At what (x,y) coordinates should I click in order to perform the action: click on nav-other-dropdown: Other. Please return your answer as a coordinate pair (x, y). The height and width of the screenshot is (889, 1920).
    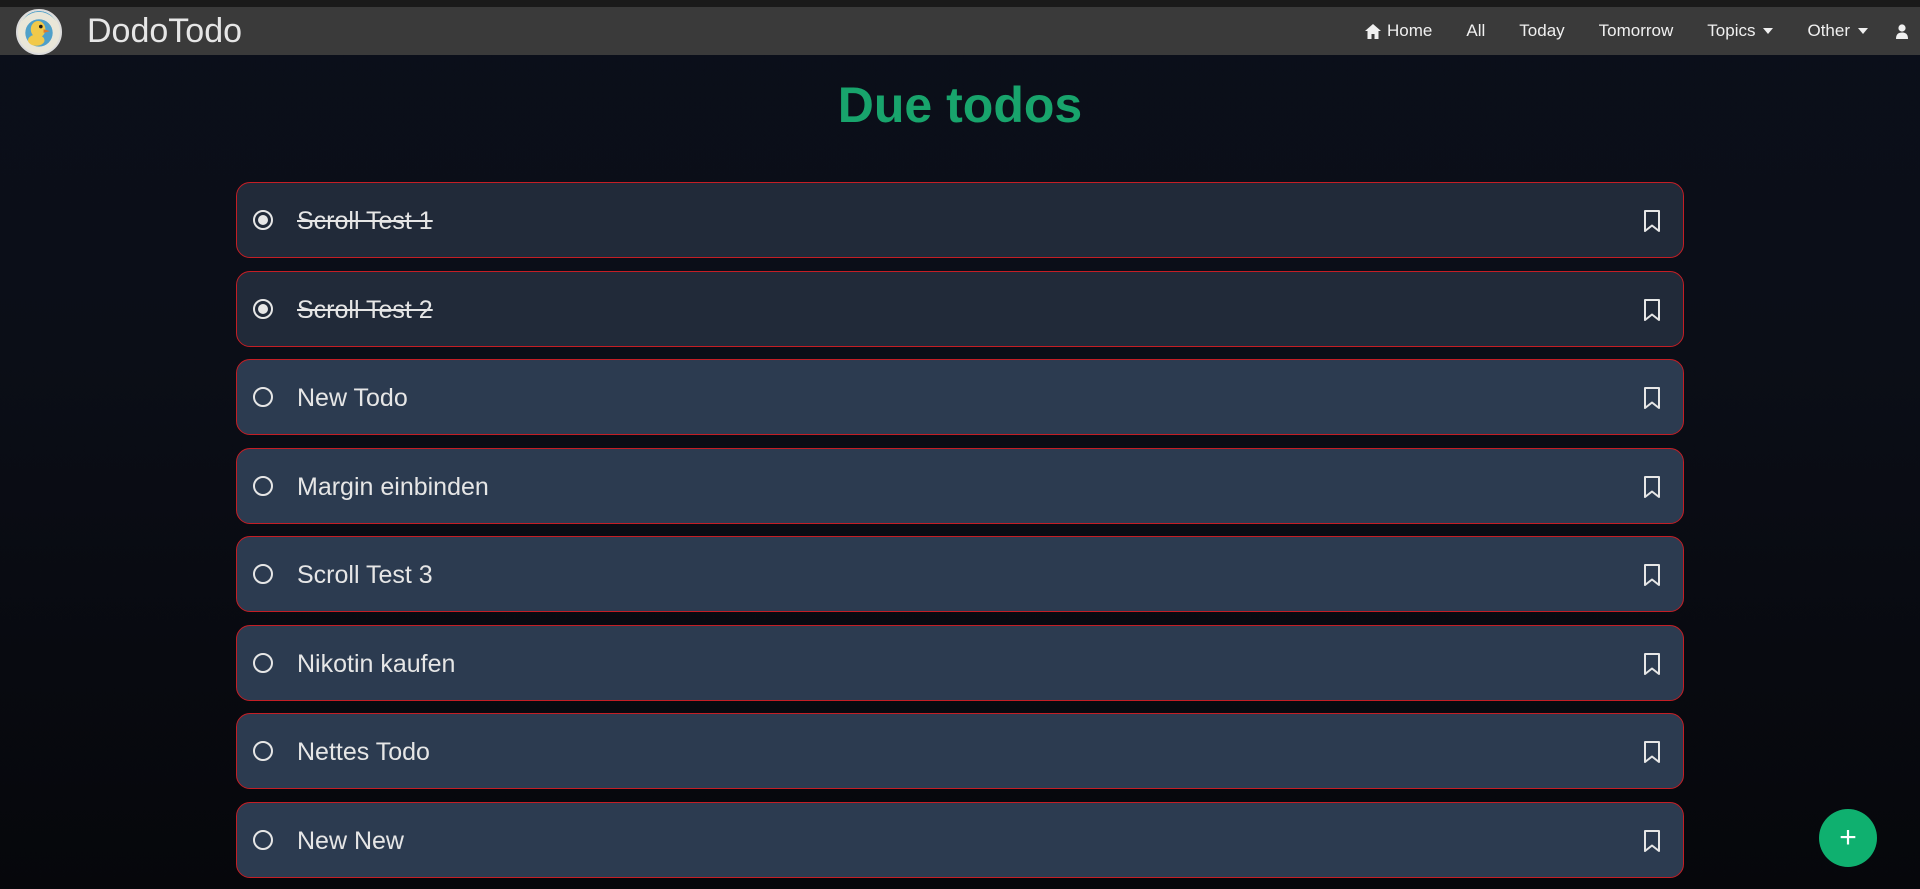
    Looking at the image, I should click on (1837, 31).